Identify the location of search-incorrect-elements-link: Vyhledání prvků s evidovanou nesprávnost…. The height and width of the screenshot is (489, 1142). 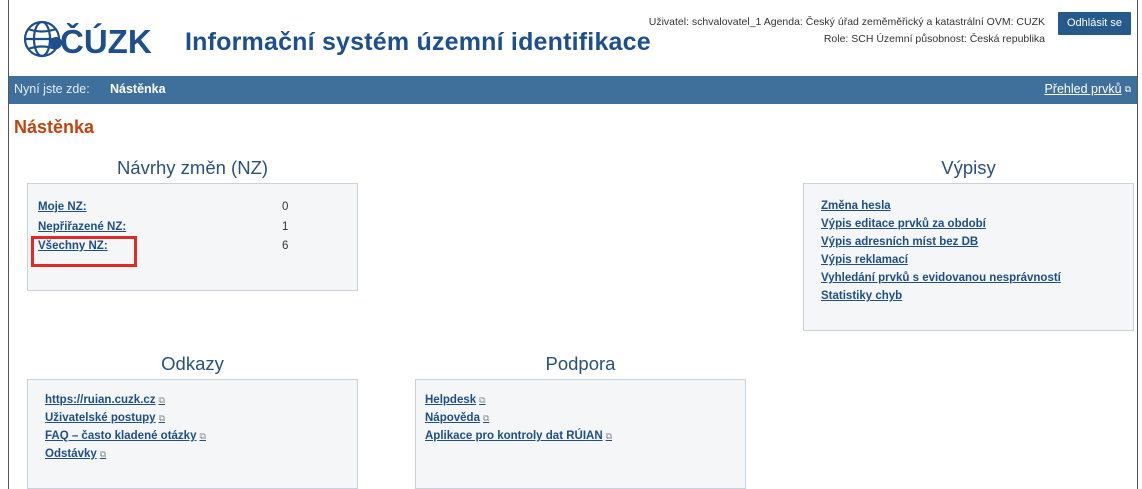
(977, 278).